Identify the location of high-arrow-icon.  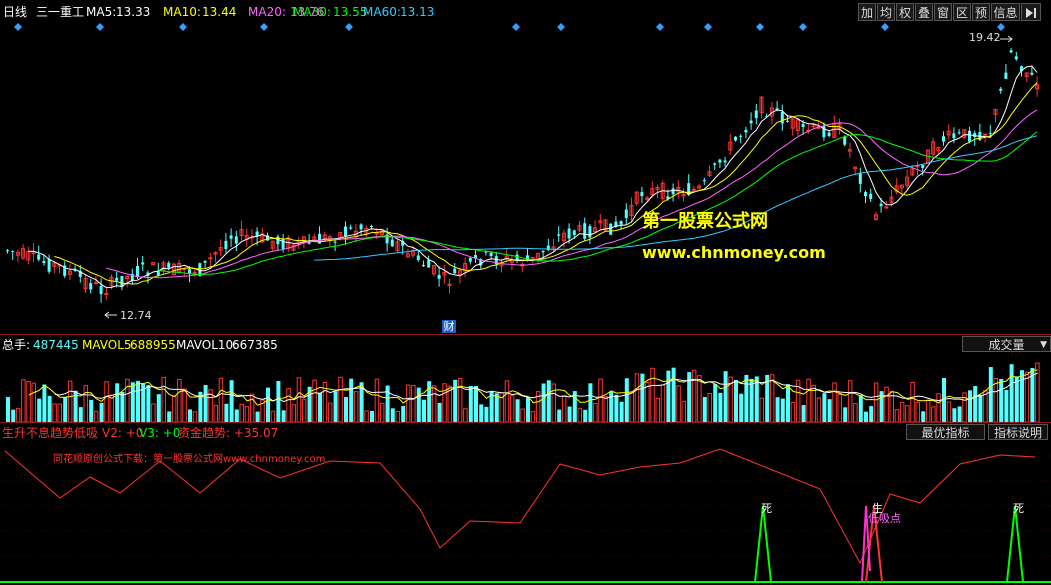
(1006, 39).